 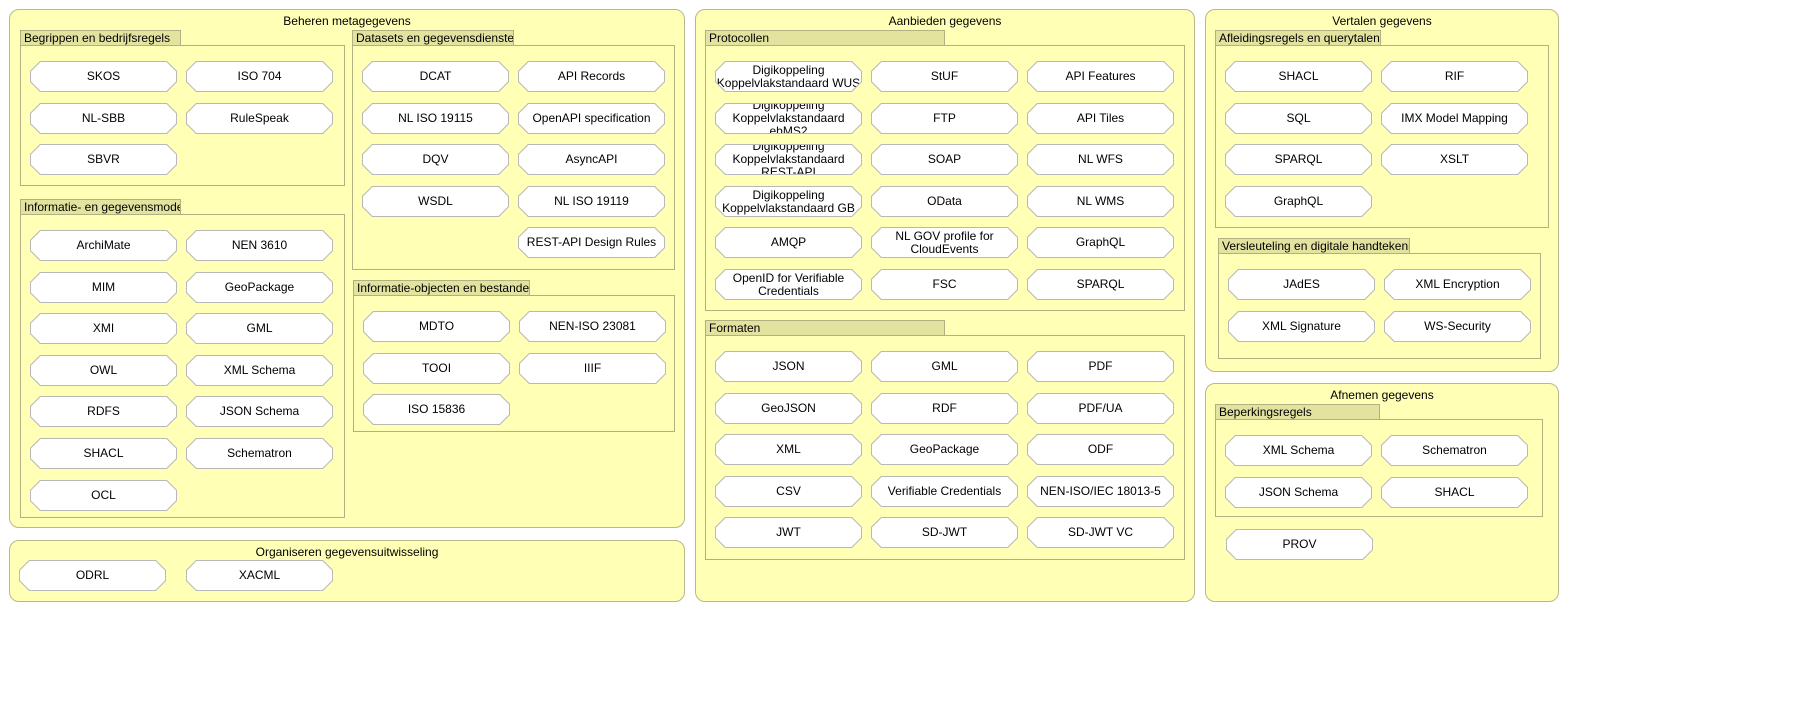 I want to click on standard-element: Verifiable Credentials, so click(x=944, y=491).